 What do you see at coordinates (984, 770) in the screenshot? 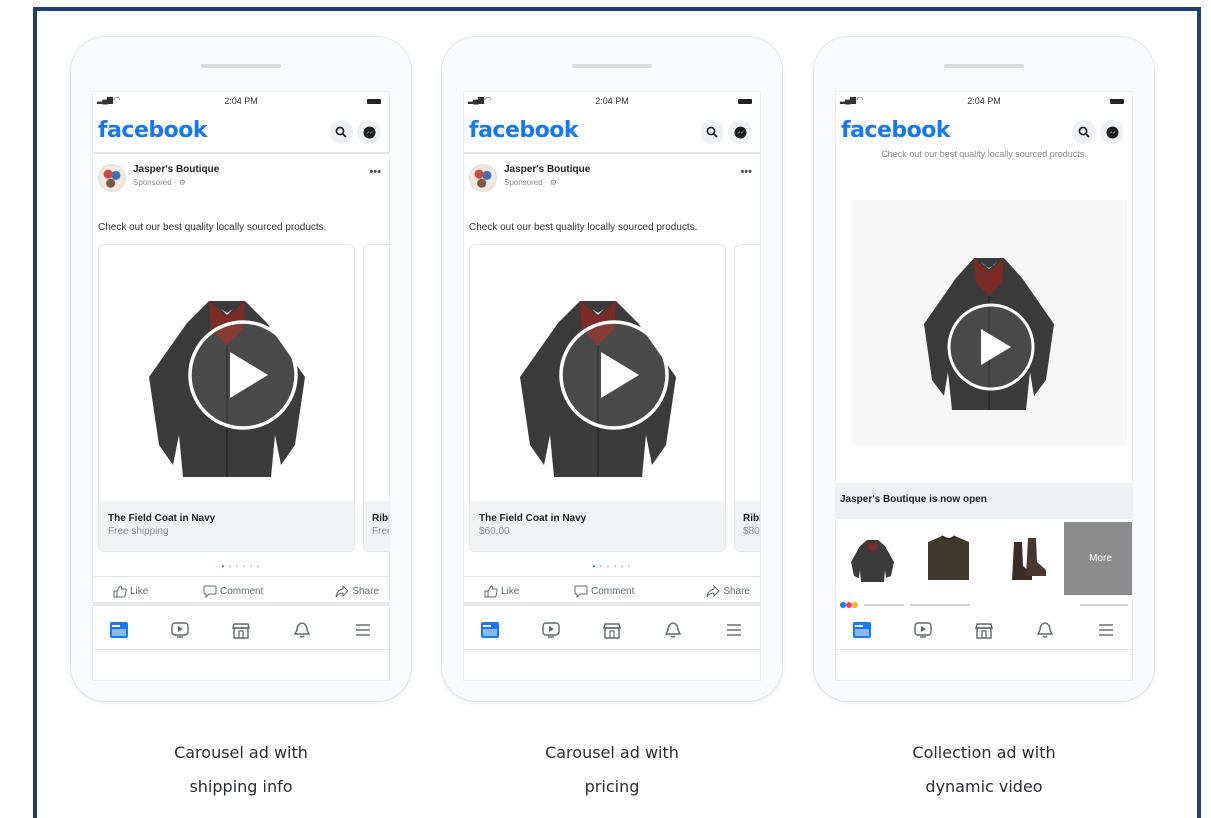
I see `caption-collection-video: Collection ad with dynamic video` at bounding box center [984, 770].